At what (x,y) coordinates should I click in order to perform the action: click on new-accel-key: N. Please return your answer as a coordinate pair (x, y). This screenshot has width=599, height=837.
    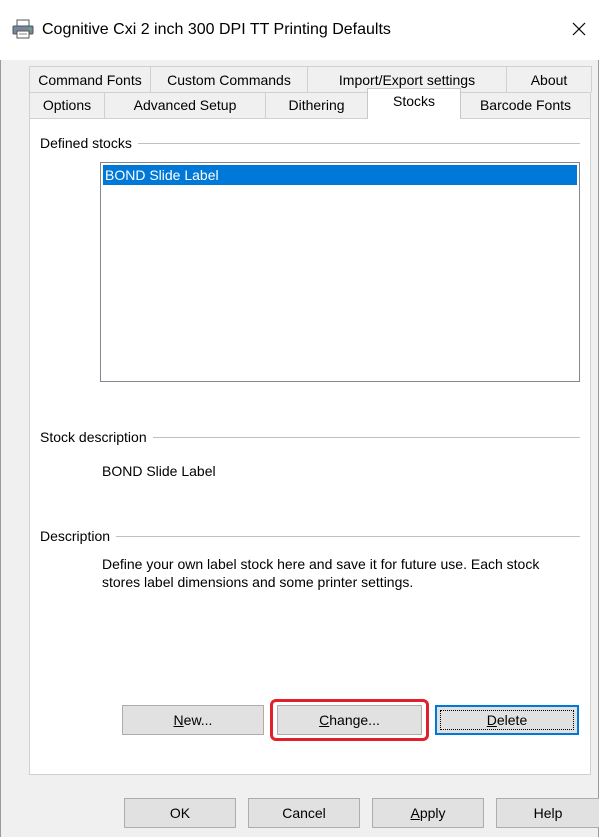
    Looking at the image, I should click on (178, 720).